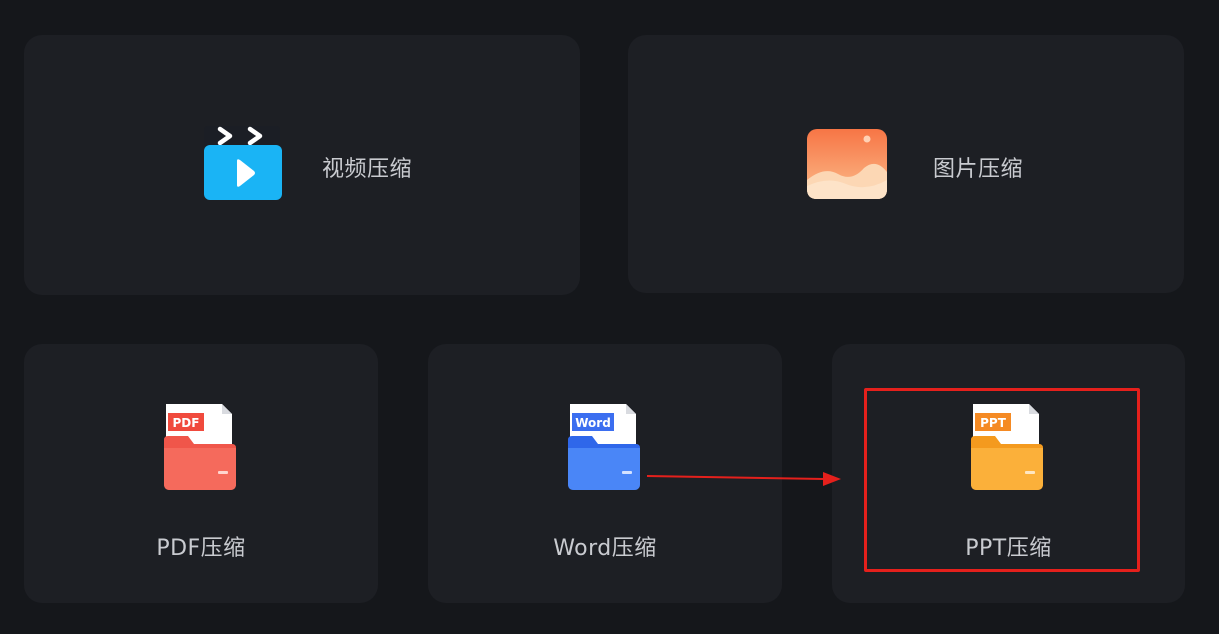  Describe the element at coordinates (243, 166) in the screenshot. I see `video-clapper-icon` at that location.